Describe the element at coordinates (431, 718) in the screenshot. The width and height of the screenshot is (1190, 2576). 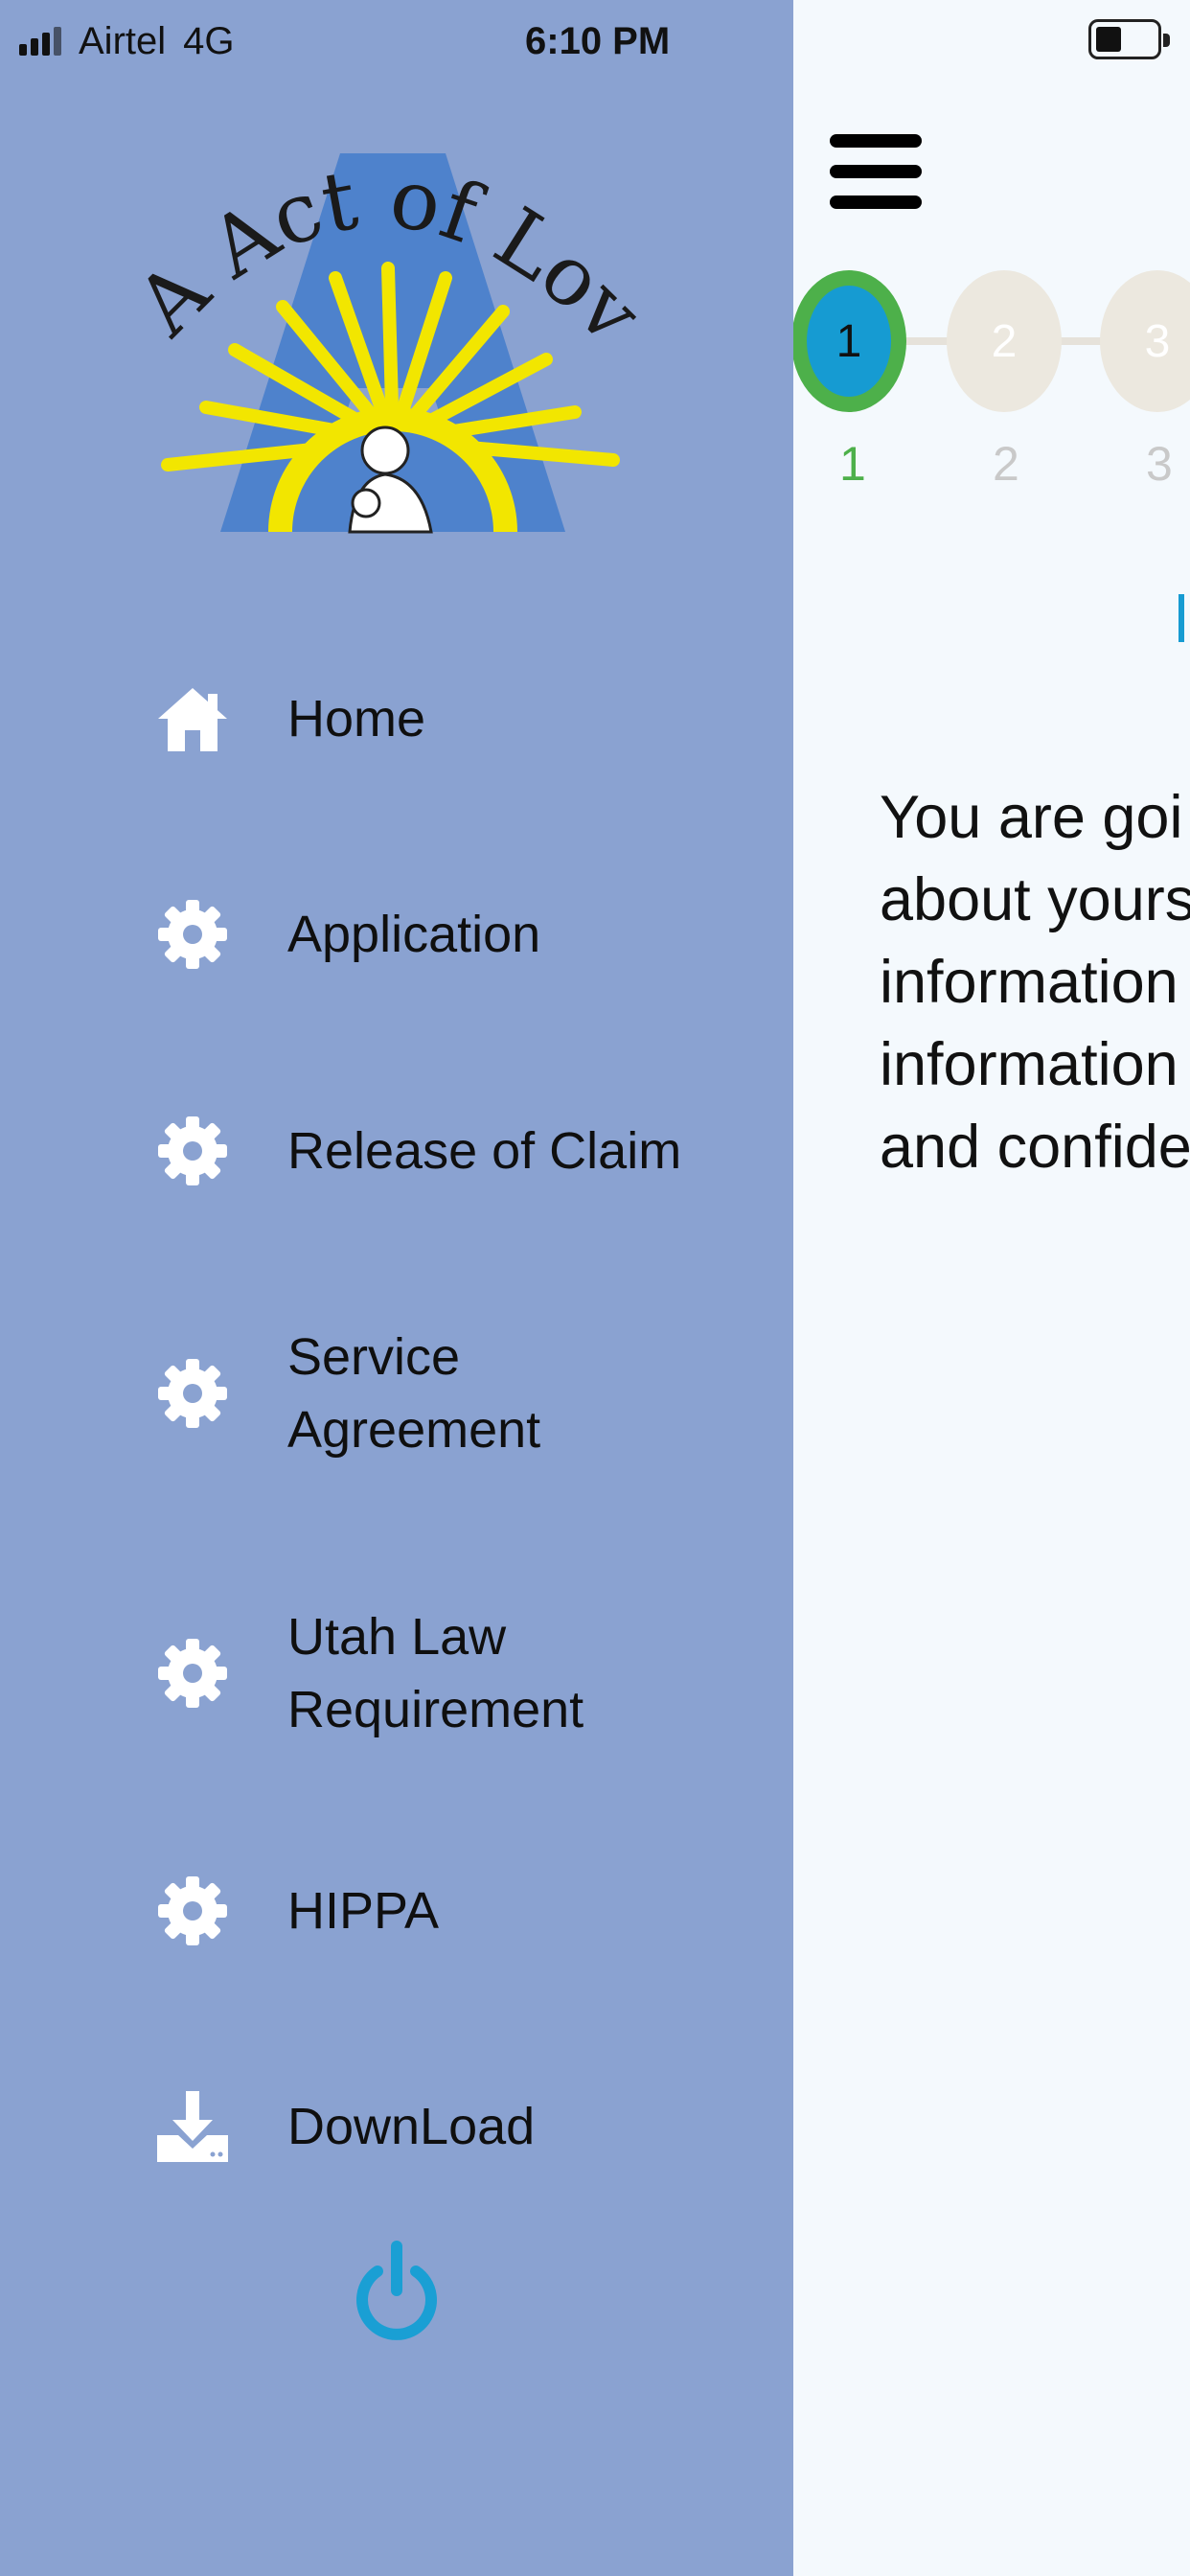
I see `sidebar-item-home: Home` at that location.